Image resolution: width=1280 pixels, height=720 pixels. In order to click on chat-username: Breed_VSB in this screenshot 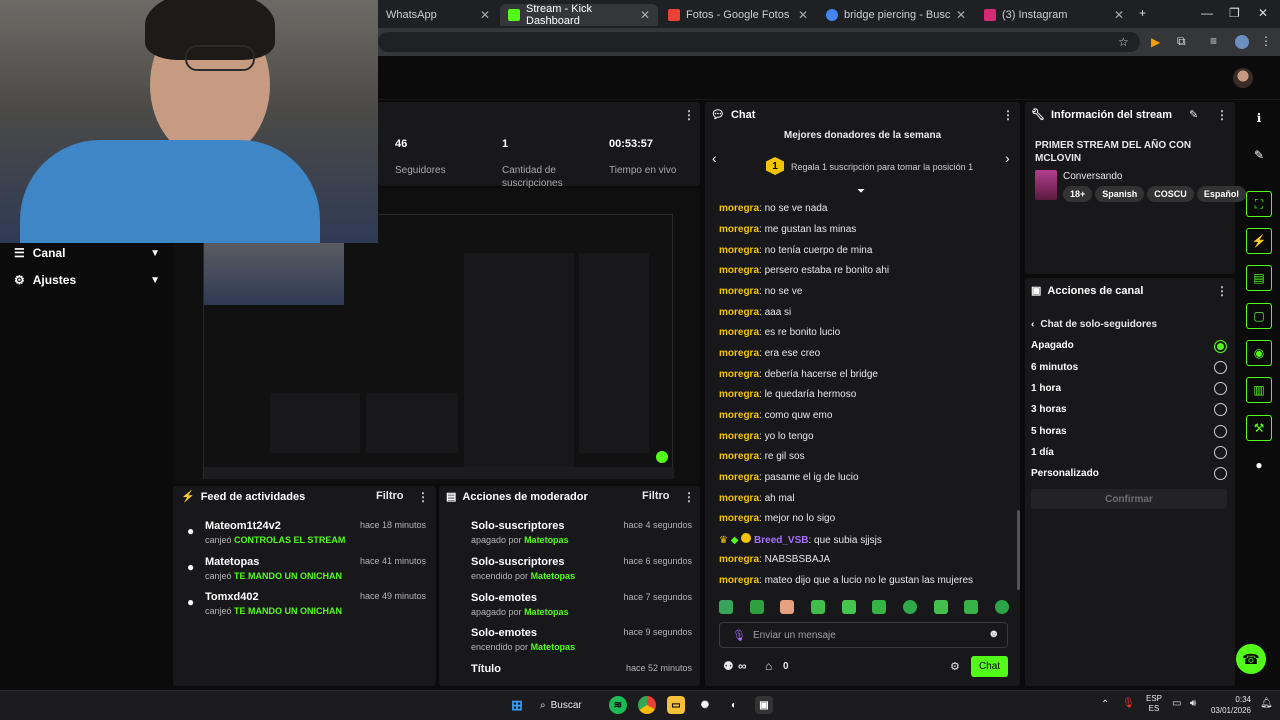, I will do `click(781, 540)`.